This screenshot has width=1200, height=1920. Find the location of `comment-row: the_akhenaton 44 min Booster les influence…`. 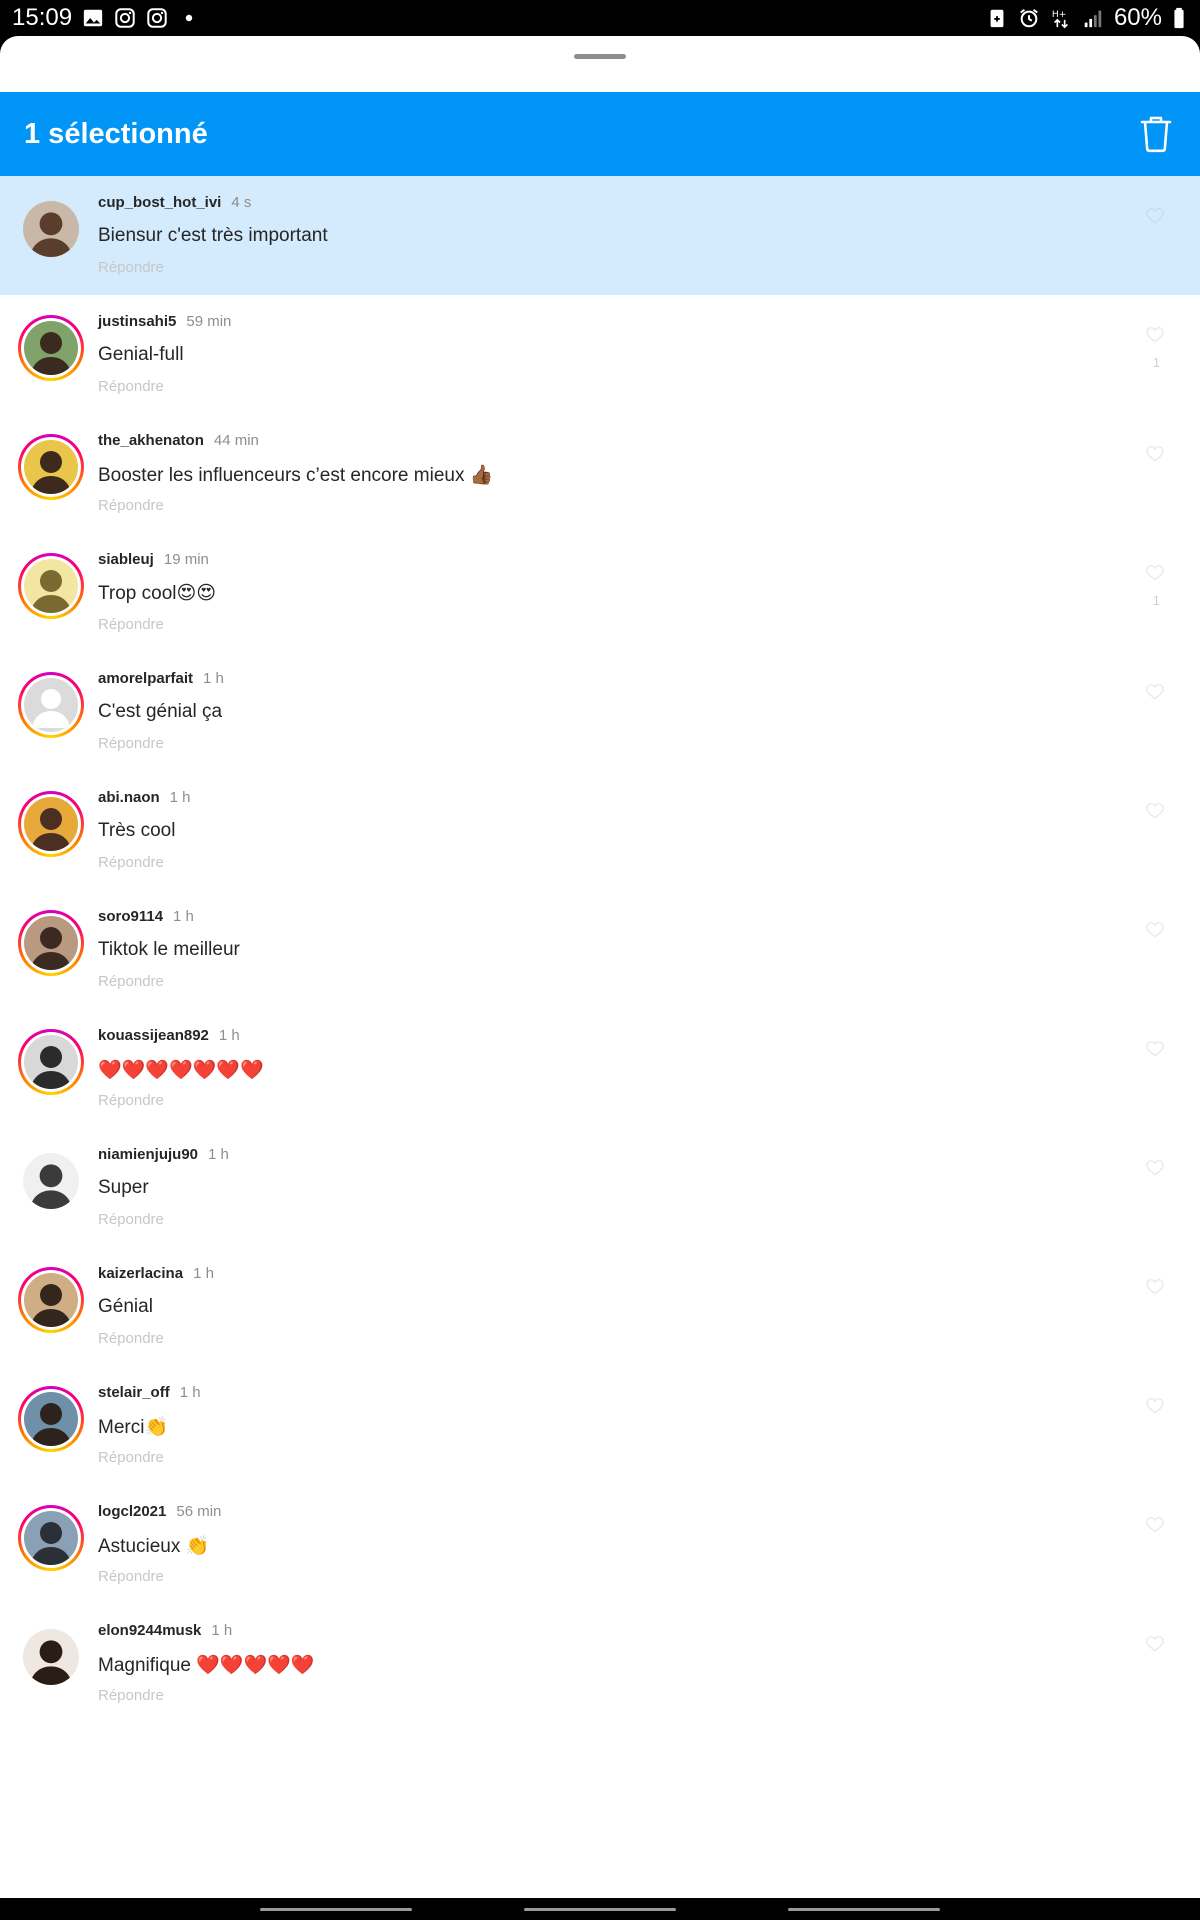

comment-row: the_akhenaton 44 min Booster les influence… is located at coordinates (600, 473).